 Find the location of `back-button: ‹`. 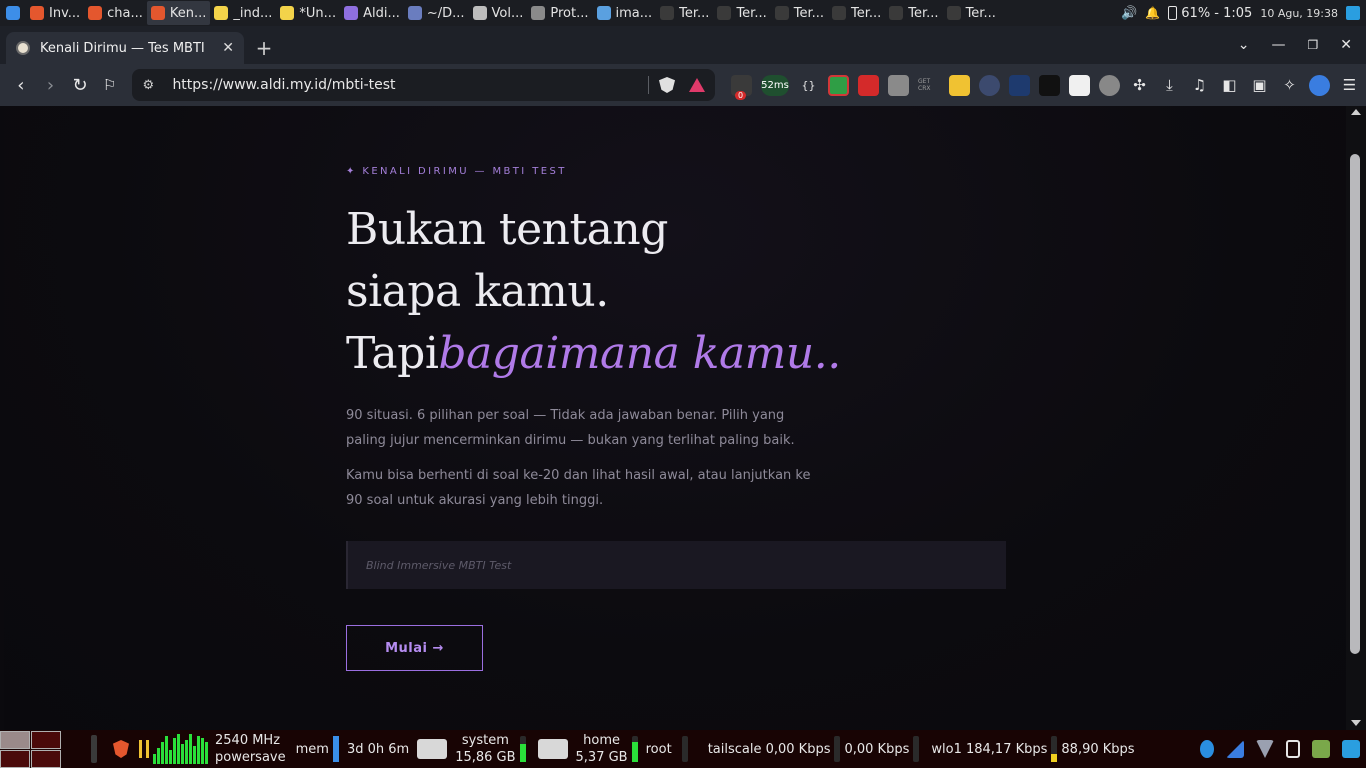

back-button: ‹ is located at coordinates (21, 85).